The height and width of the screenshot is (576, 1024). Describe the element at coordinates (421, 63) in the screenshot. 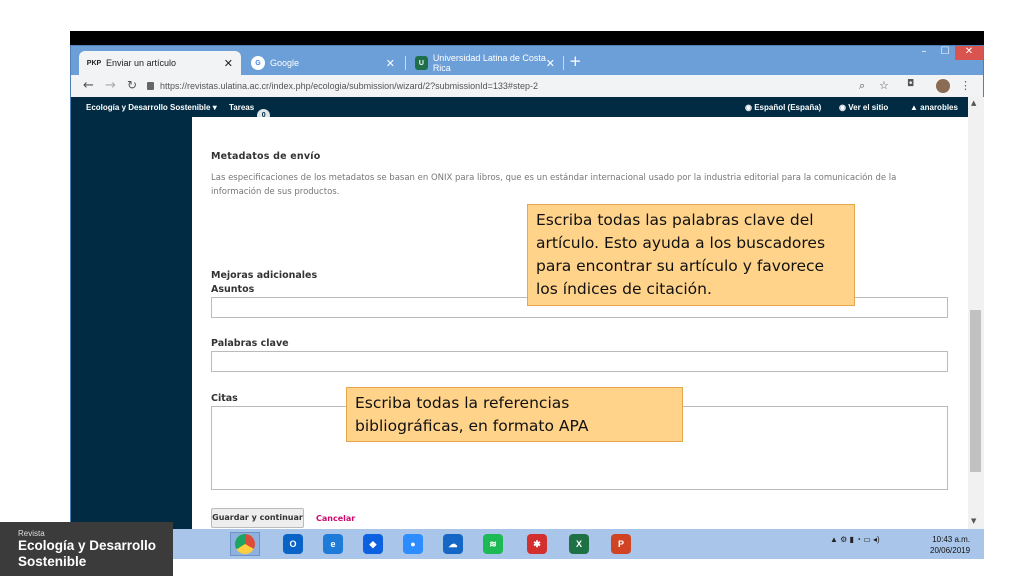

I see `ulatina-icon: U` at that location.